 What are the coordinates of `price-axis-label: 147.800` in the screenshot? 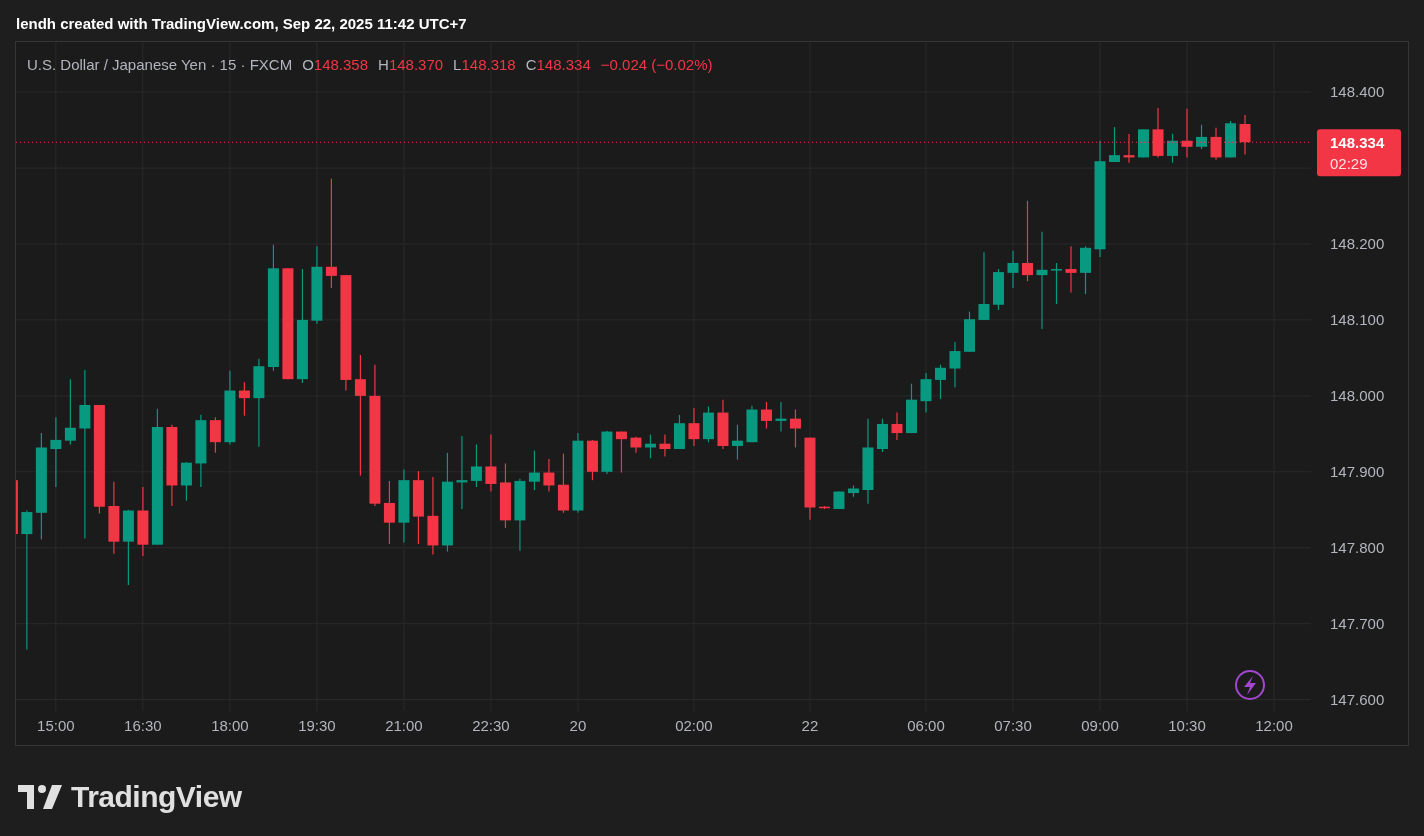 It's located at (1357, 547).